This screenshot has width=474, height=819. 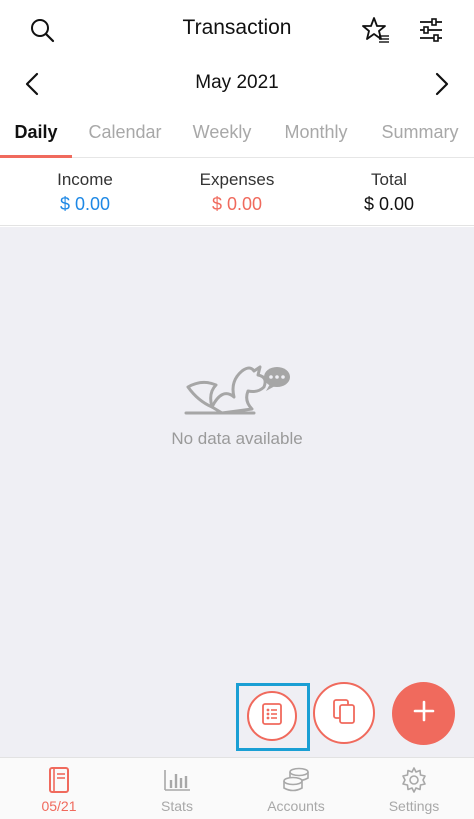 What do you see at coordinates (296, 806) in the screenshot?
I see `nav-label: Accounts` at bounding box center [296, 806].